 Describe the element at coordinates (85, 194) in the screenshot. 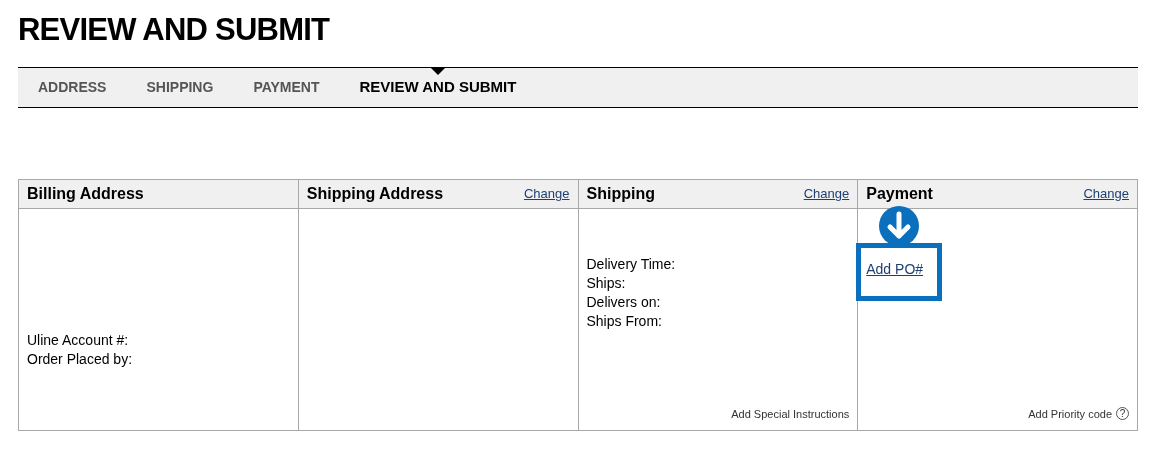

I see `panel-title: Billing Address` at that location.